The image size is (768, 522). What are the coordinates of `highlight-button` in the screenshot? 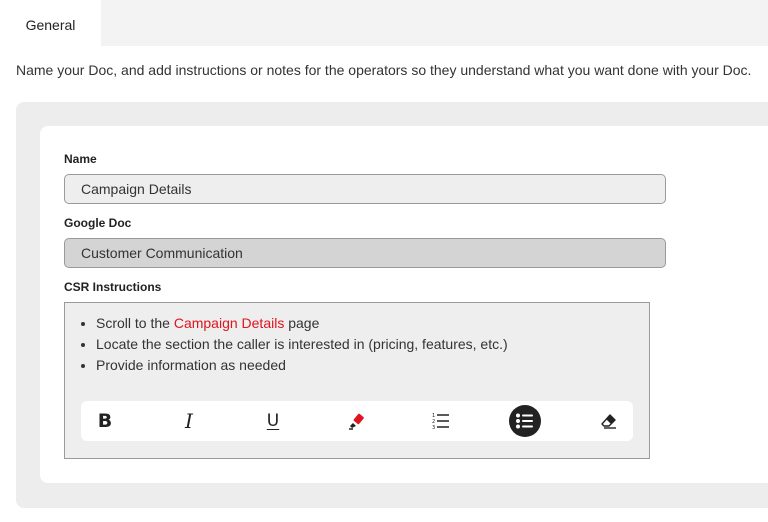 It's located at (357, 421).